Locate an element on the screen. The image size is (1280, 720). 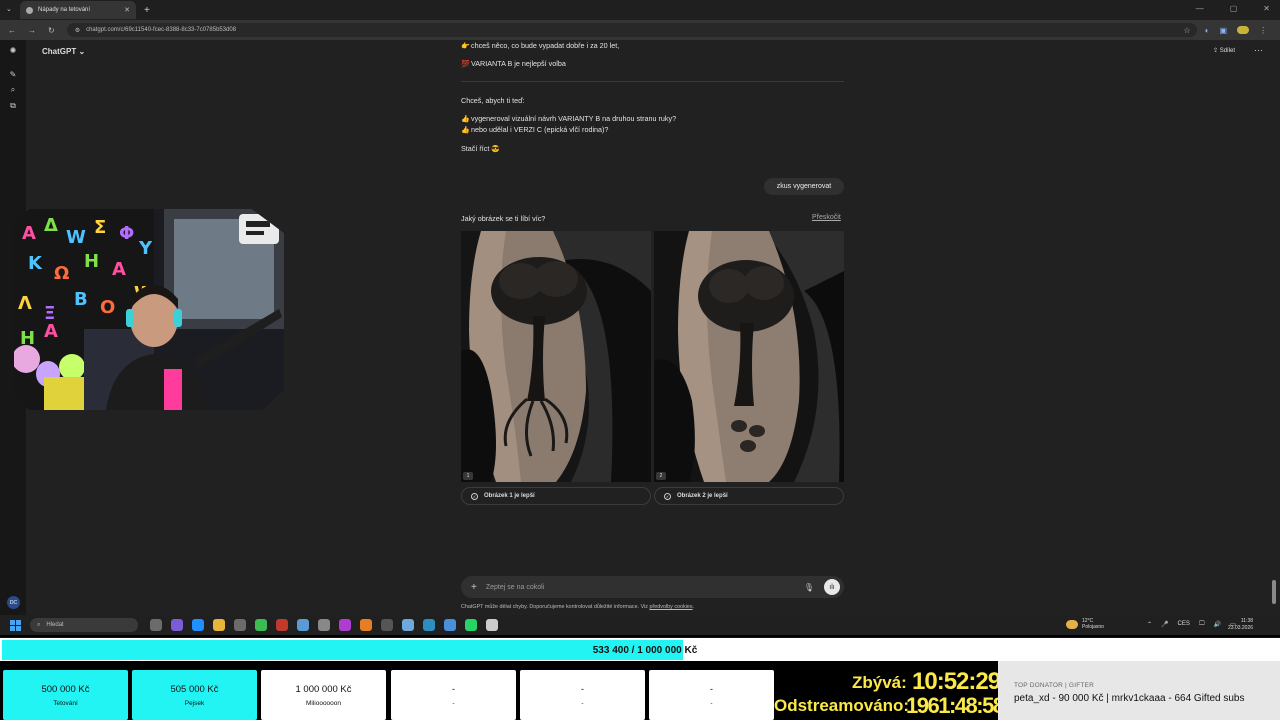
profile-avatar is located at coordinates (1243, 30).